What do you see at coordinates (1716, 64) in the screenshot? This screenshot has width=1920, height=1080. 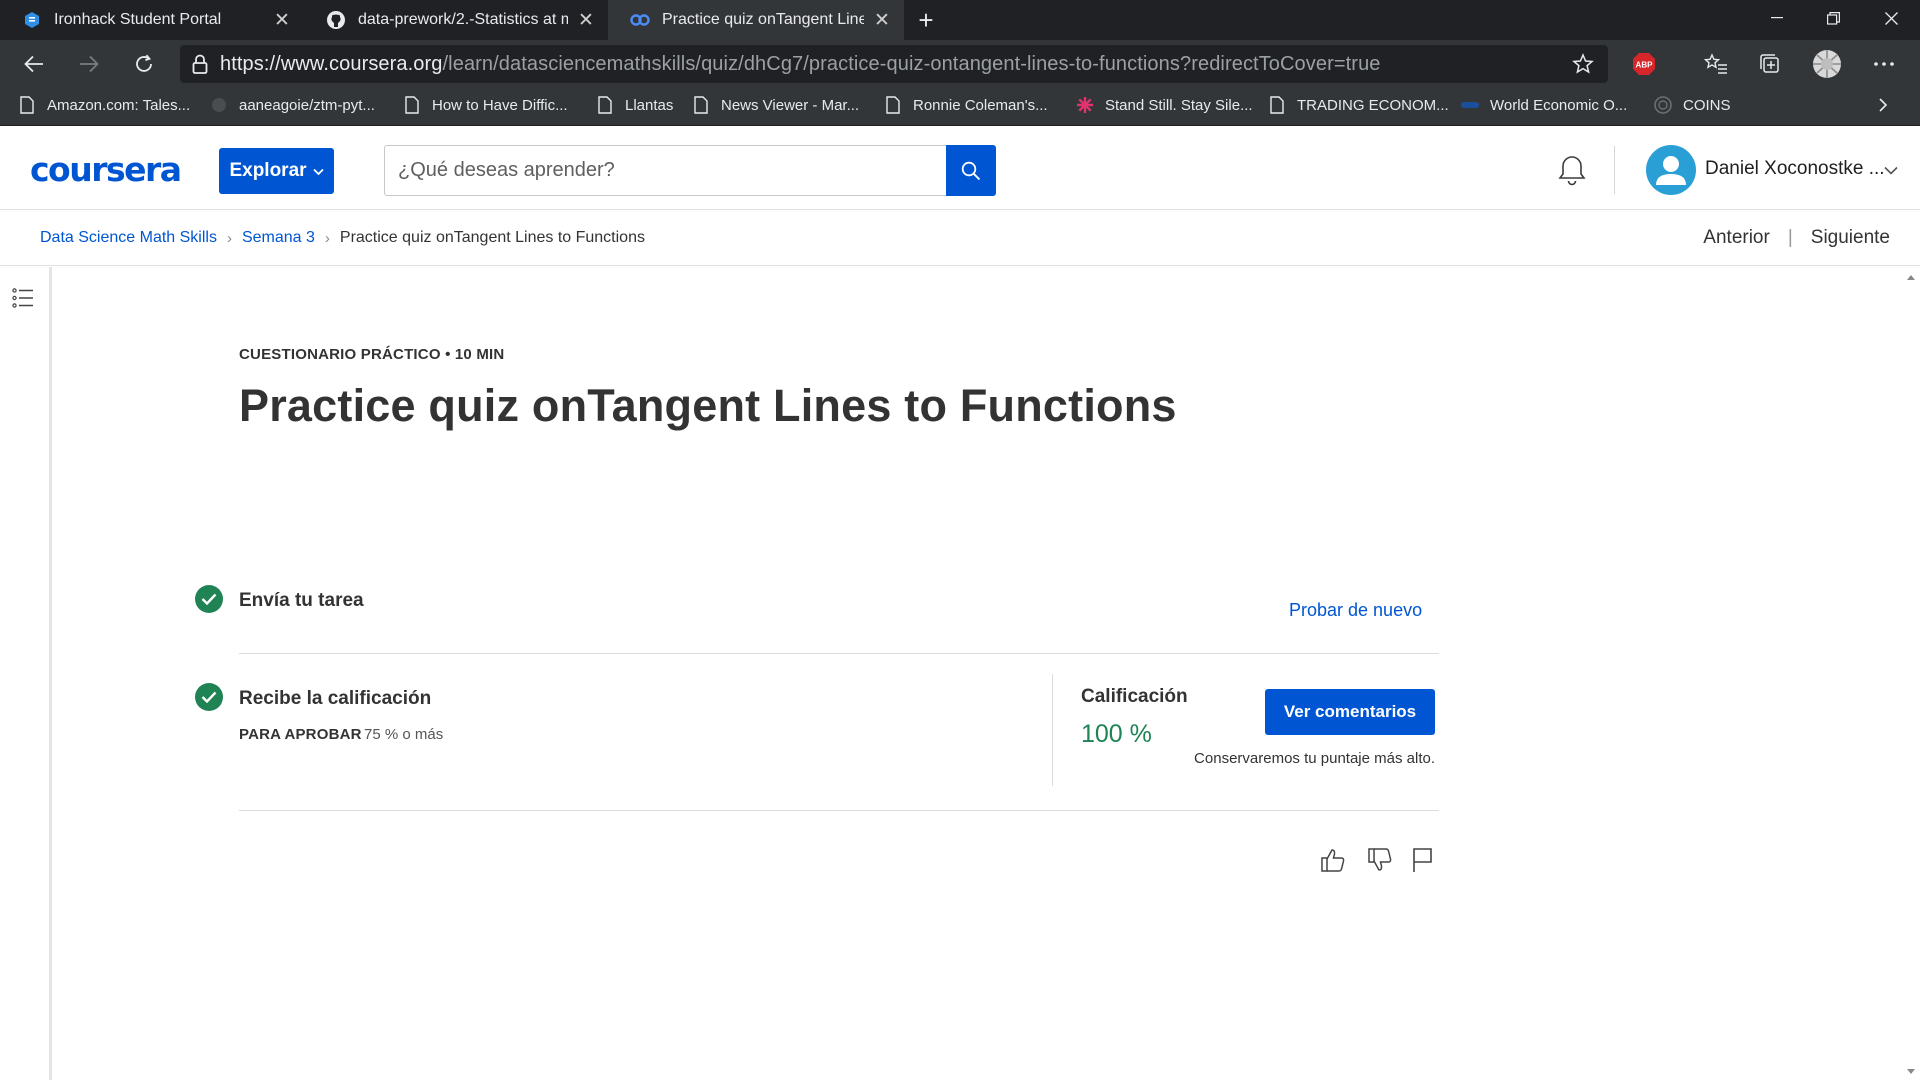 I see `favorites-icon` at bounding box center [1716, 64].